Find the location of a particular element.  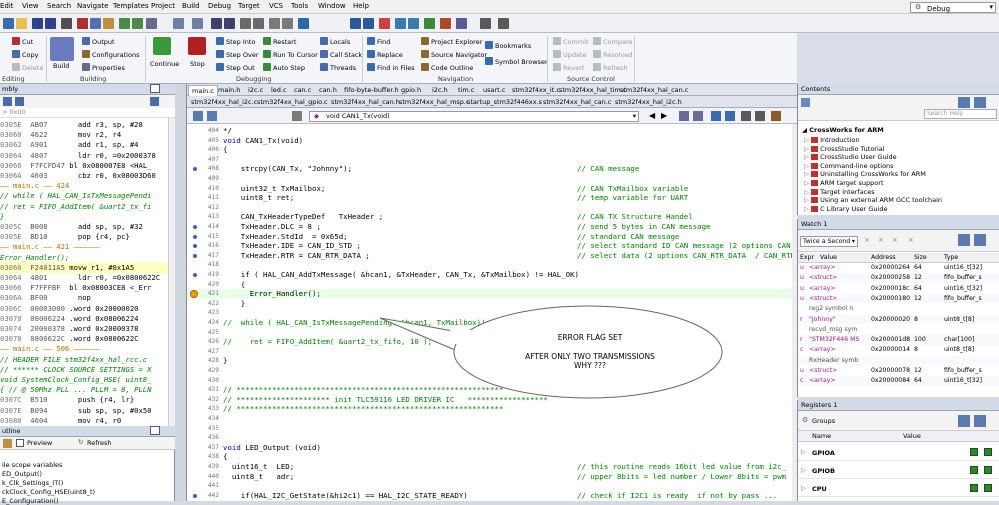

register-row: ▷ GPIOA is located at coordinates (898, 452).